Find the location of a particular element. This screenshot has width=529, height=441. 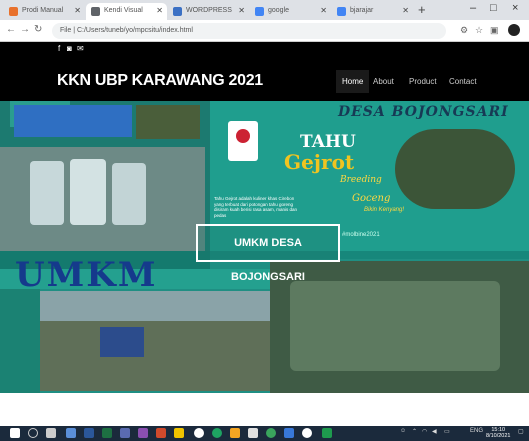

tab-5: bjarajar ✕ is located at coordinates (372, 11).